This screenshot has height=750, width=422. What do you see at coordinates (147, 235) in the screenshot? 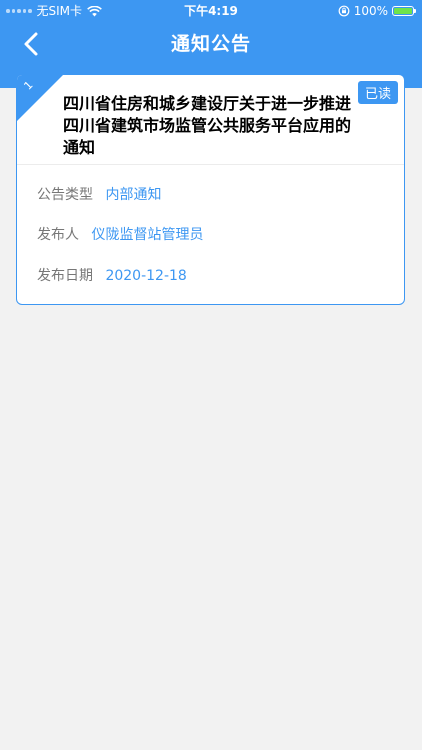
I see `publisher-value: 仪陇监督站管理员` at bounding box center [147, 235].